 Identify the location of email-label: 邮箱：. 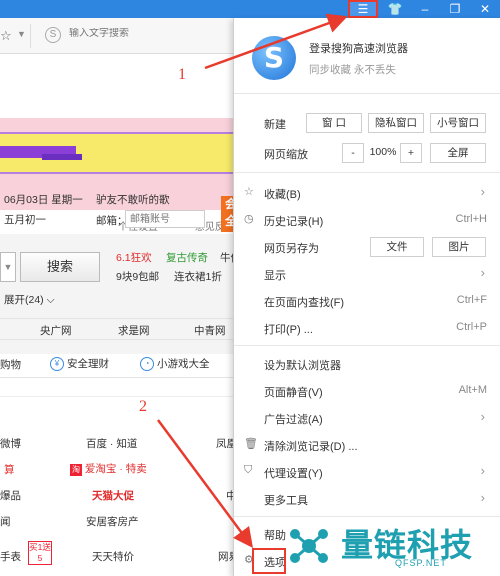
(112, 221).